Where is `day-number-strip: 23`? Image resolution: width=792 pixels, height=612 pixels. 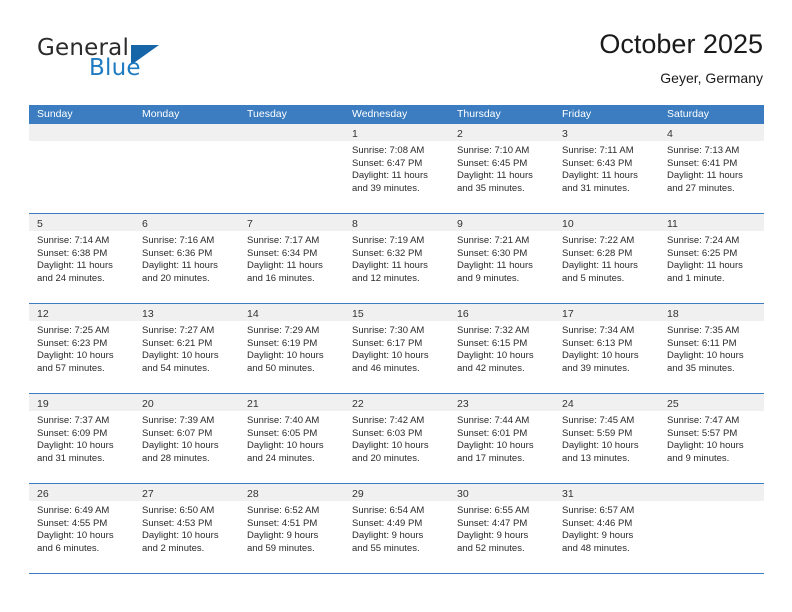
day-number-strip: 23 is located at coordinates (501, 402).